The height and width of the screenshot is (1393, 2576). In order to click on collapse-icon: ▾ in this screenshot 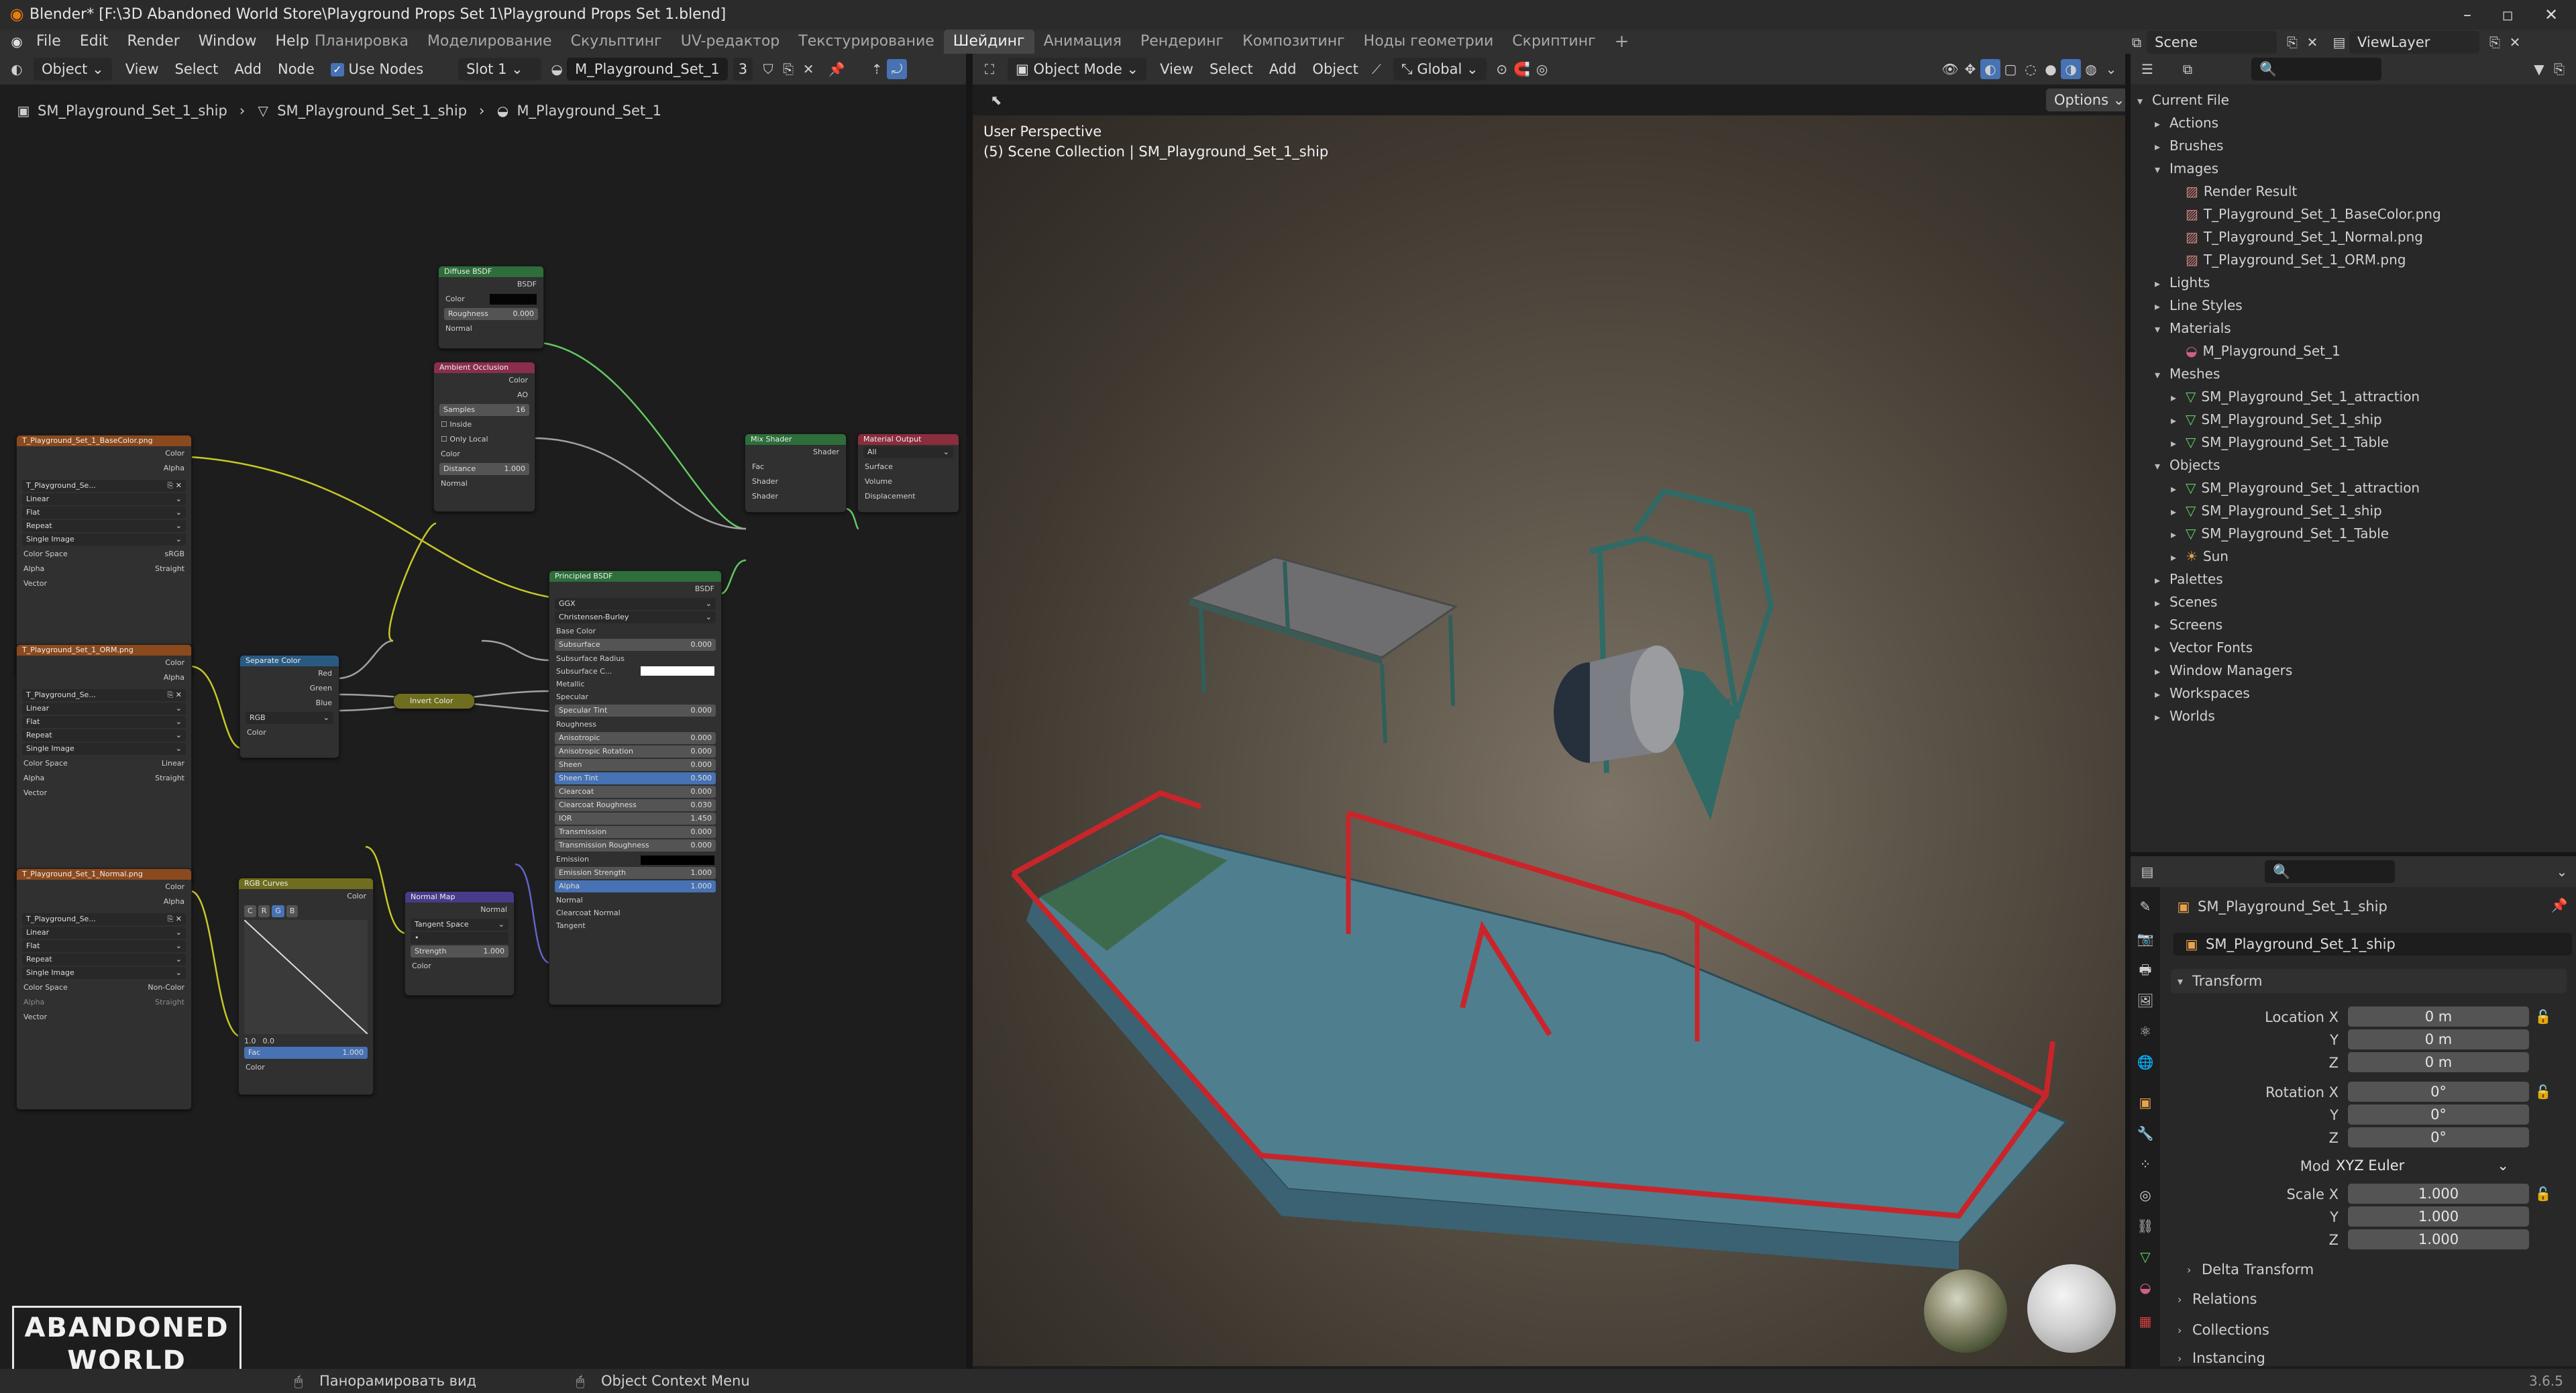, I will do `click(2144, 101)`.